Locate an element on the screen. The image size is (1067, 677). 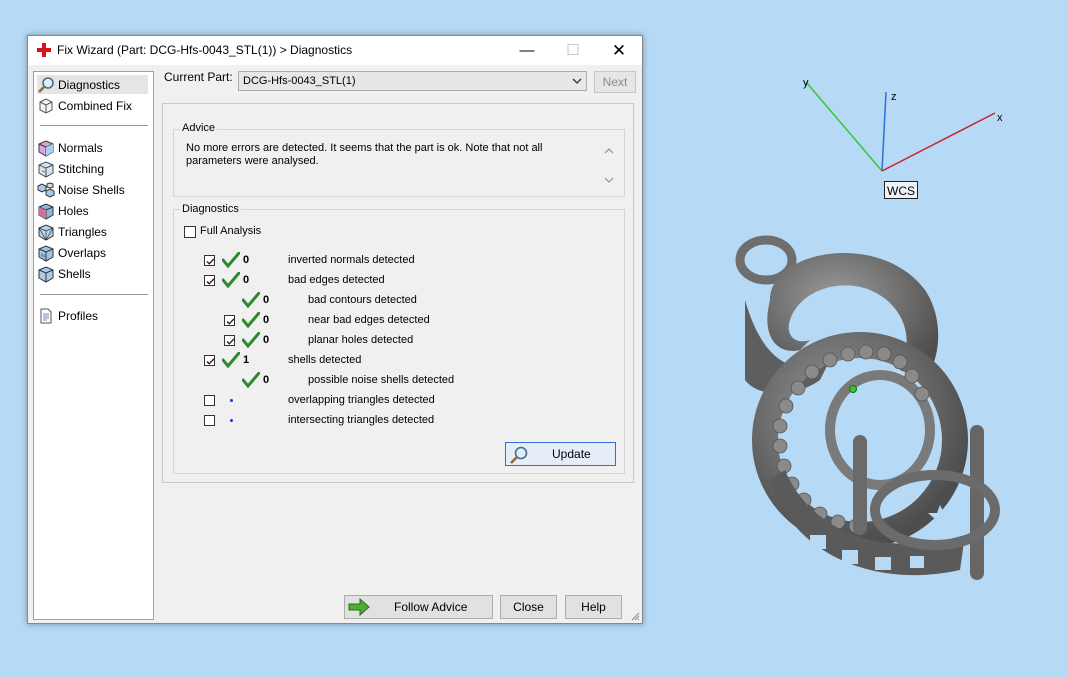
near-bad-edges-checkbox is located at coordinates (229, 320).